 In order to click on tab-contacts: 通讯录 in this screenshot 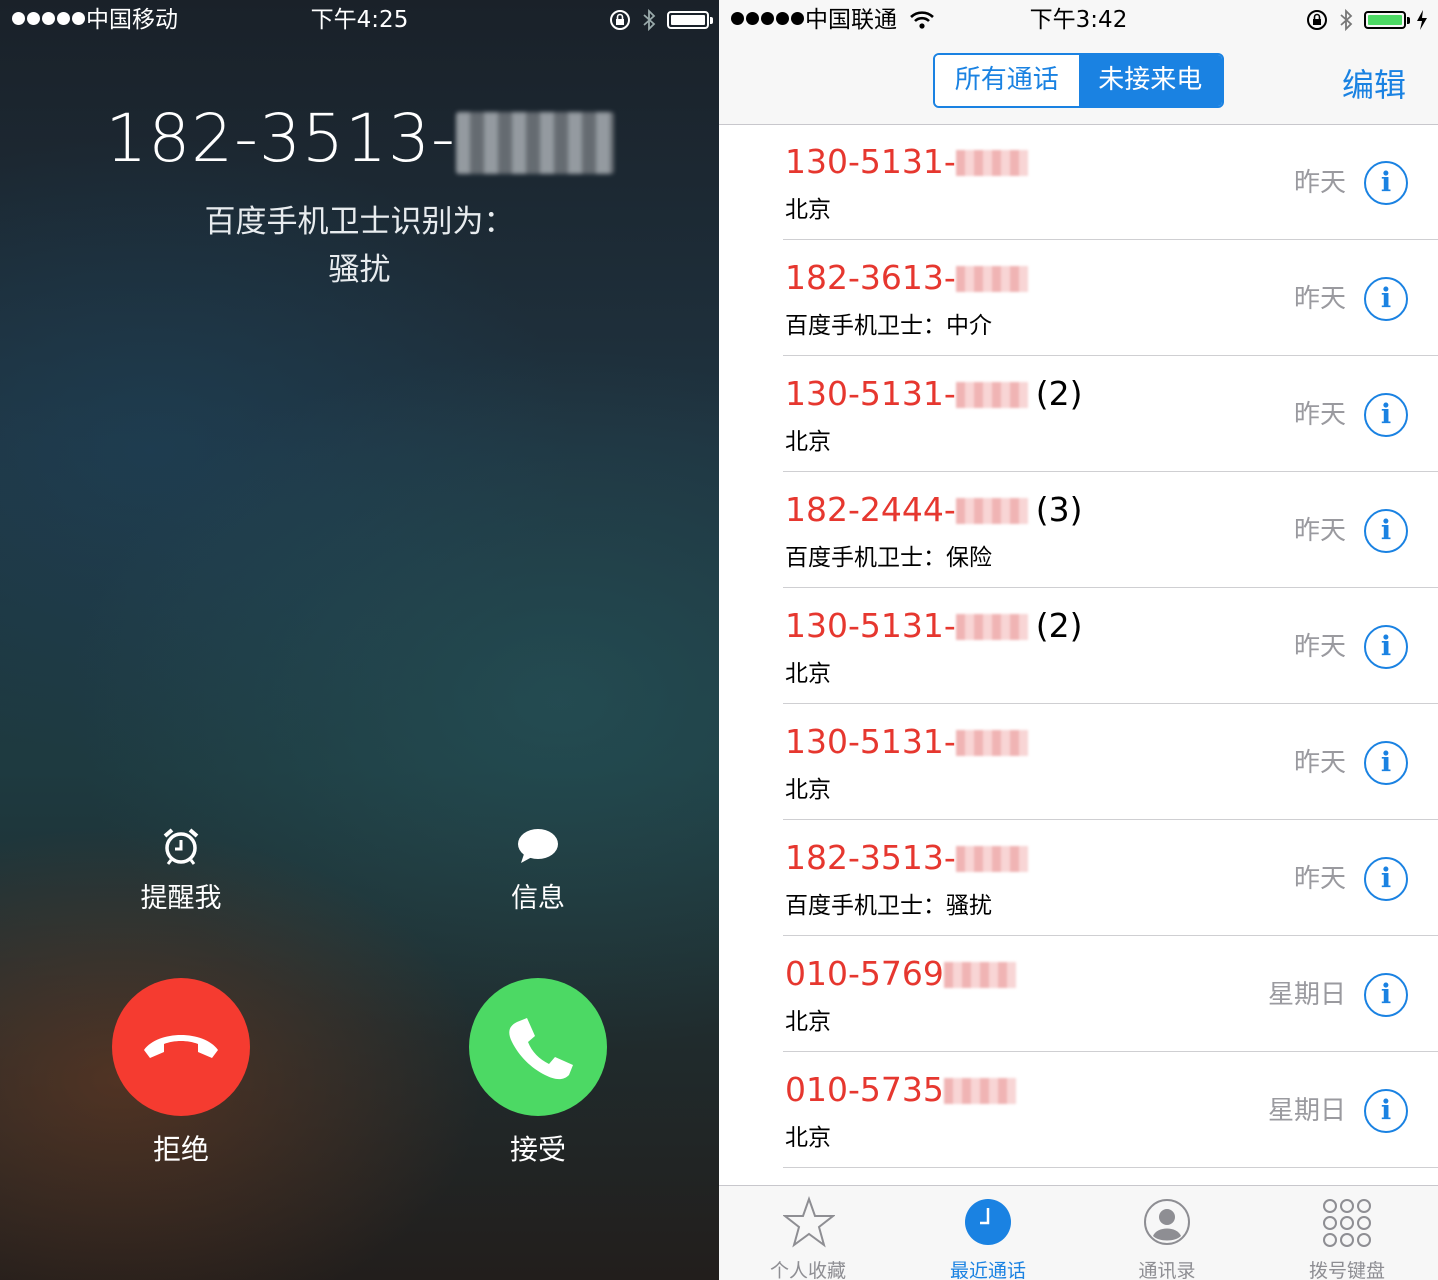, I will do `click(1167, 1233)`.